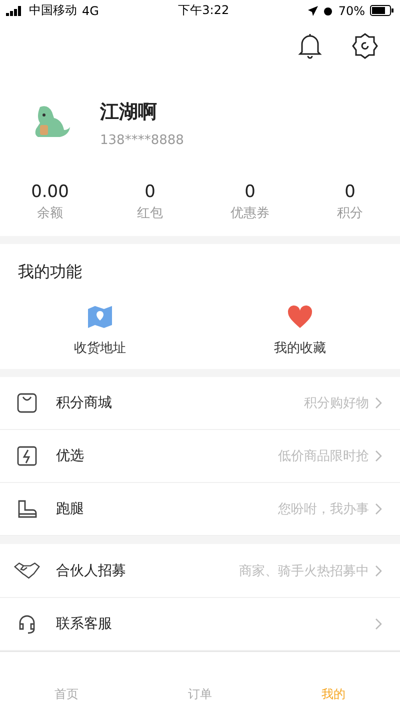 This screenshot has height=711, width=400. What do you see at coordinates (351, 11) in the screenshot?
I see `battery-text: 70%` at bounding box center [351, 11].